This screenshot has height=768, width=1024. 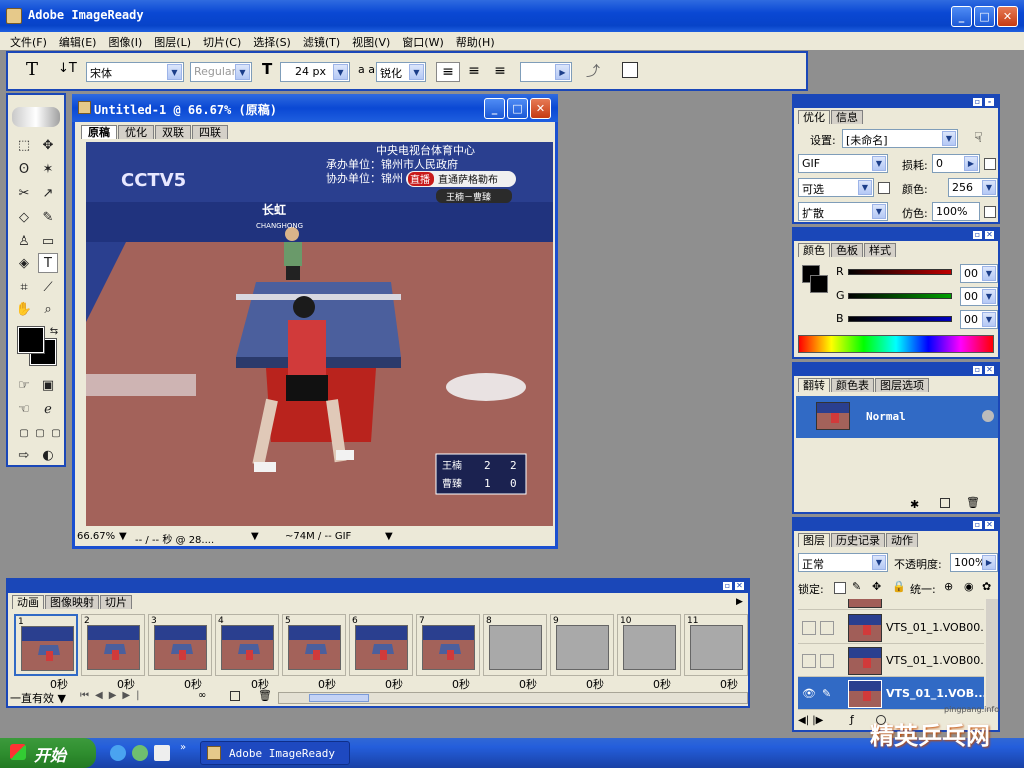 I want to click on tab-optimized: 优化, so click(x=136, y=132).